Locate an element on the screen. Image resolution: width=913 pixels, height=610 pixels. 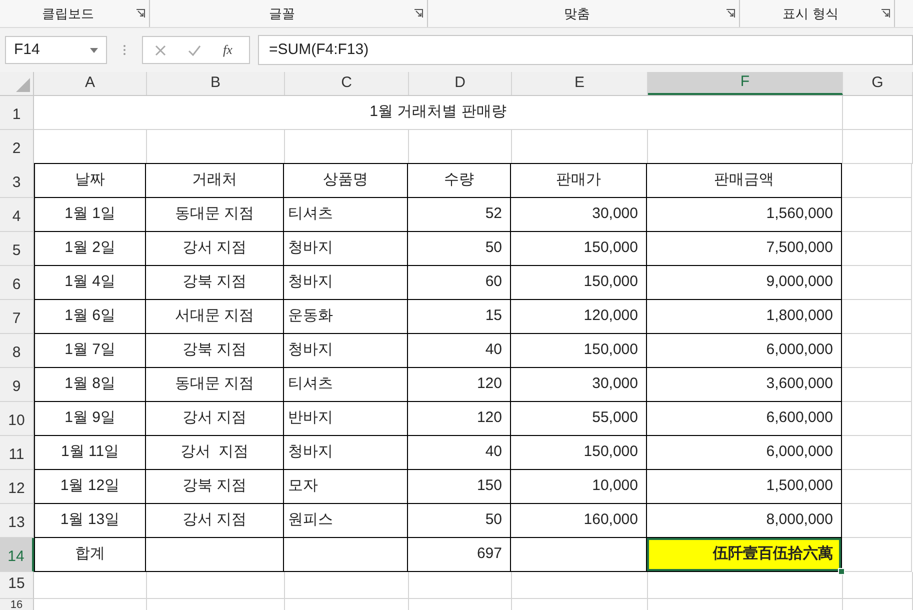
table-cell: 서대문 지점 is located at coordinates (215, 317).